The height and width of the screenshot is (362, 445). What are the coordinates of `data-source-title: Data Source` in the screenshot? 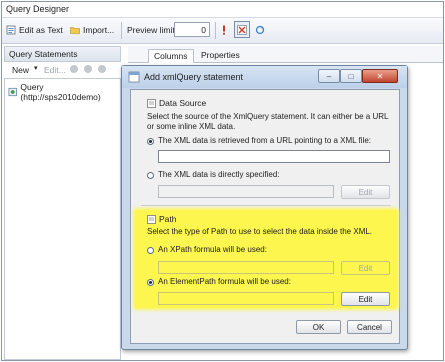 It's located at (183, 103).